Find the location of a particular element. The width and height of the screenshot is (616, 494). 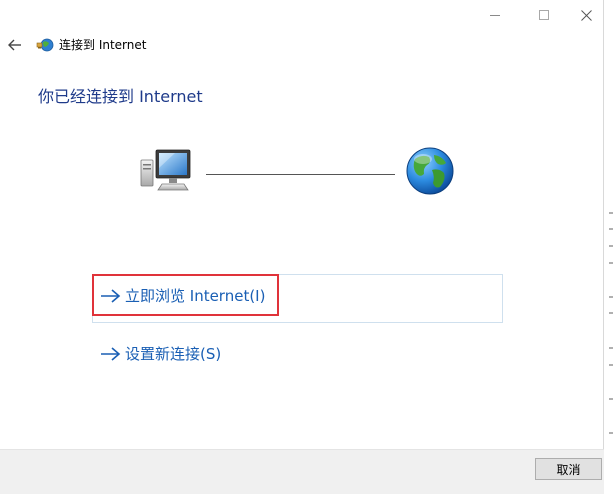

connection-line is located at coordinates (300, 174).